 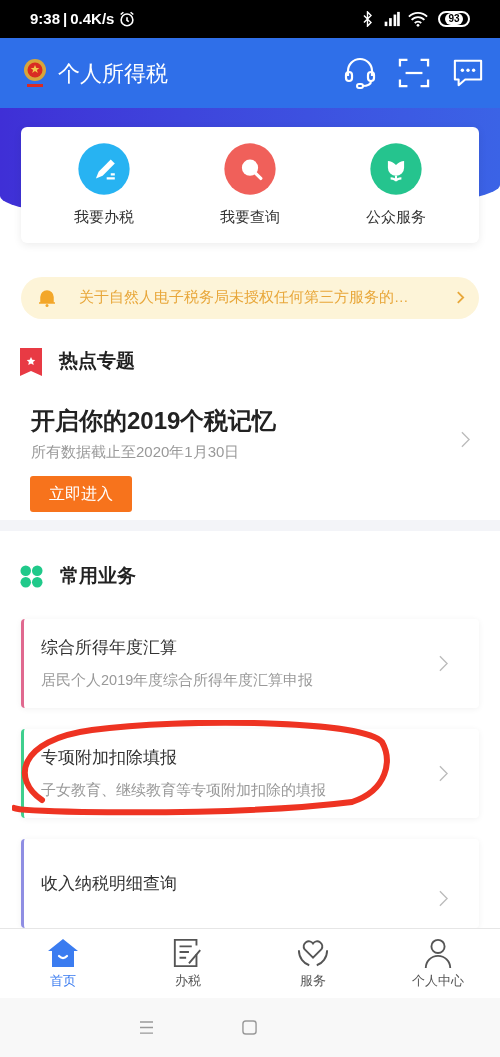 I want to click on service-card: 收入纳税明细查询, so click(x=250, y=883).